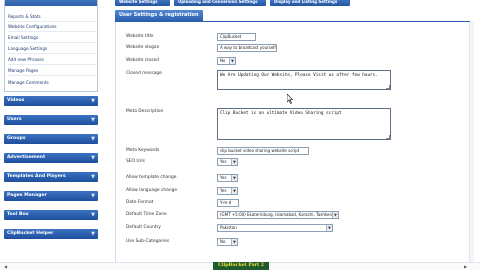  What do you see at coordinates (51, 120) in the screenshot?
I see `sidebar-menu-users: Users ▼` at bounding box center [51, 120].